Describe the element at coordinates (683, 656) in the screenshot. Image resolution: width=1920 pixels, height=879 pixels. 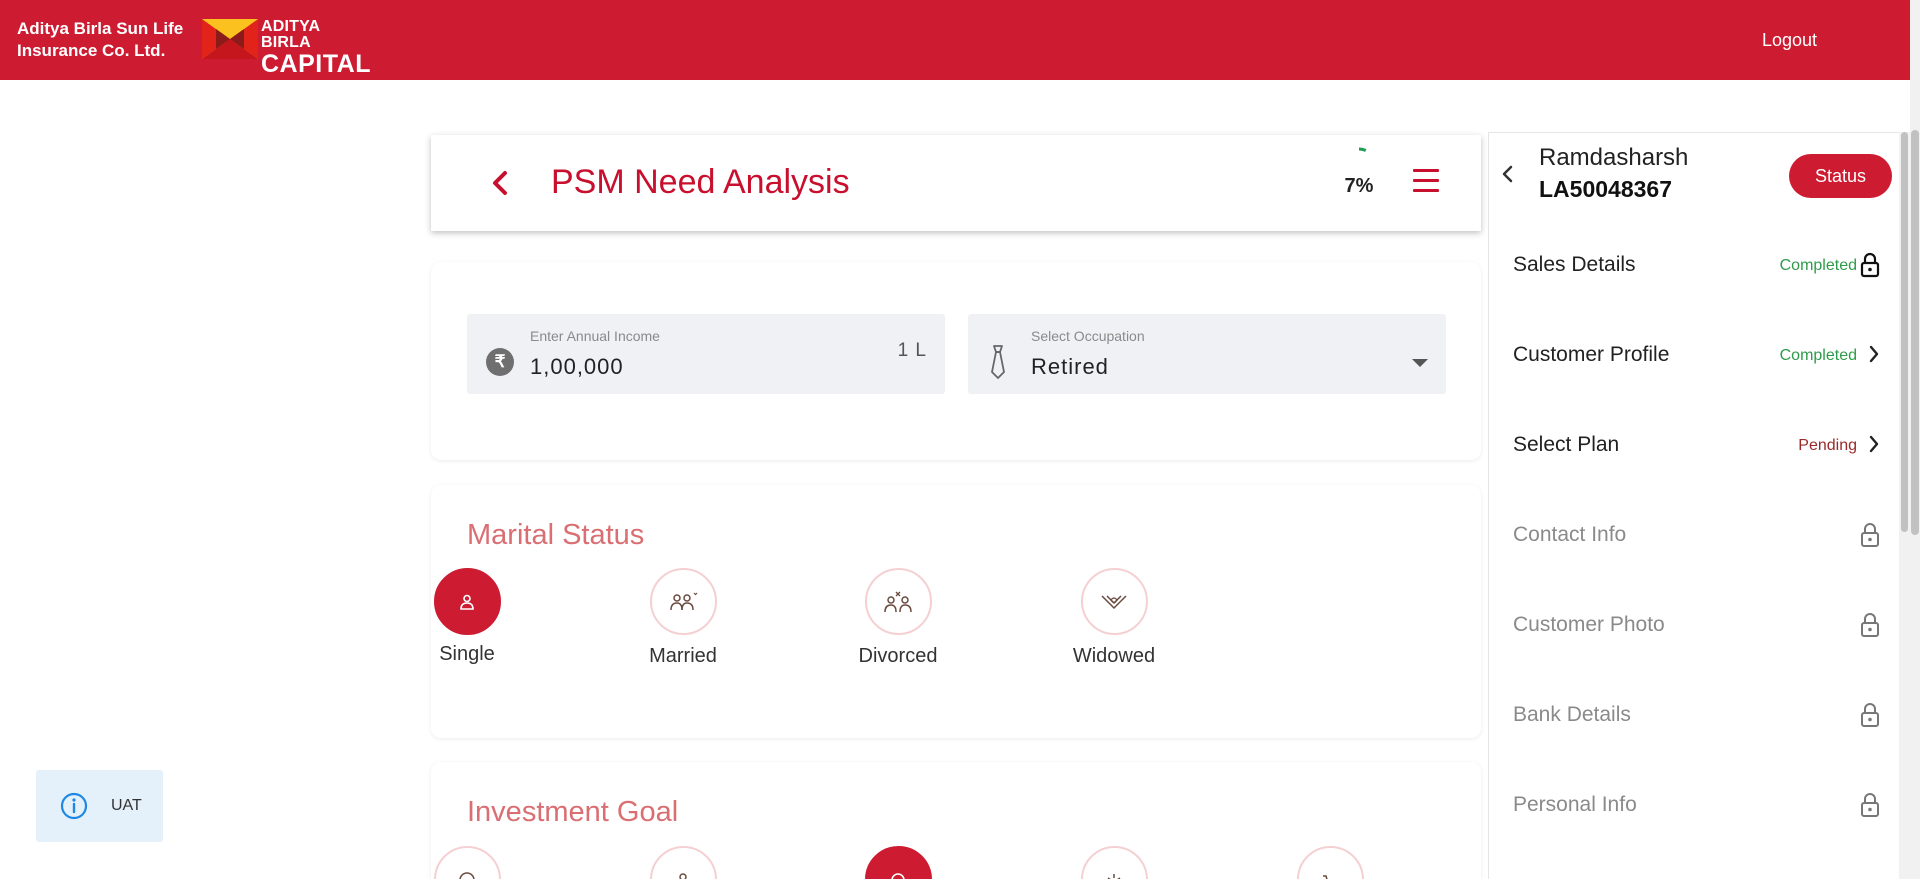
I see `marital-option-label: Married` at that location.